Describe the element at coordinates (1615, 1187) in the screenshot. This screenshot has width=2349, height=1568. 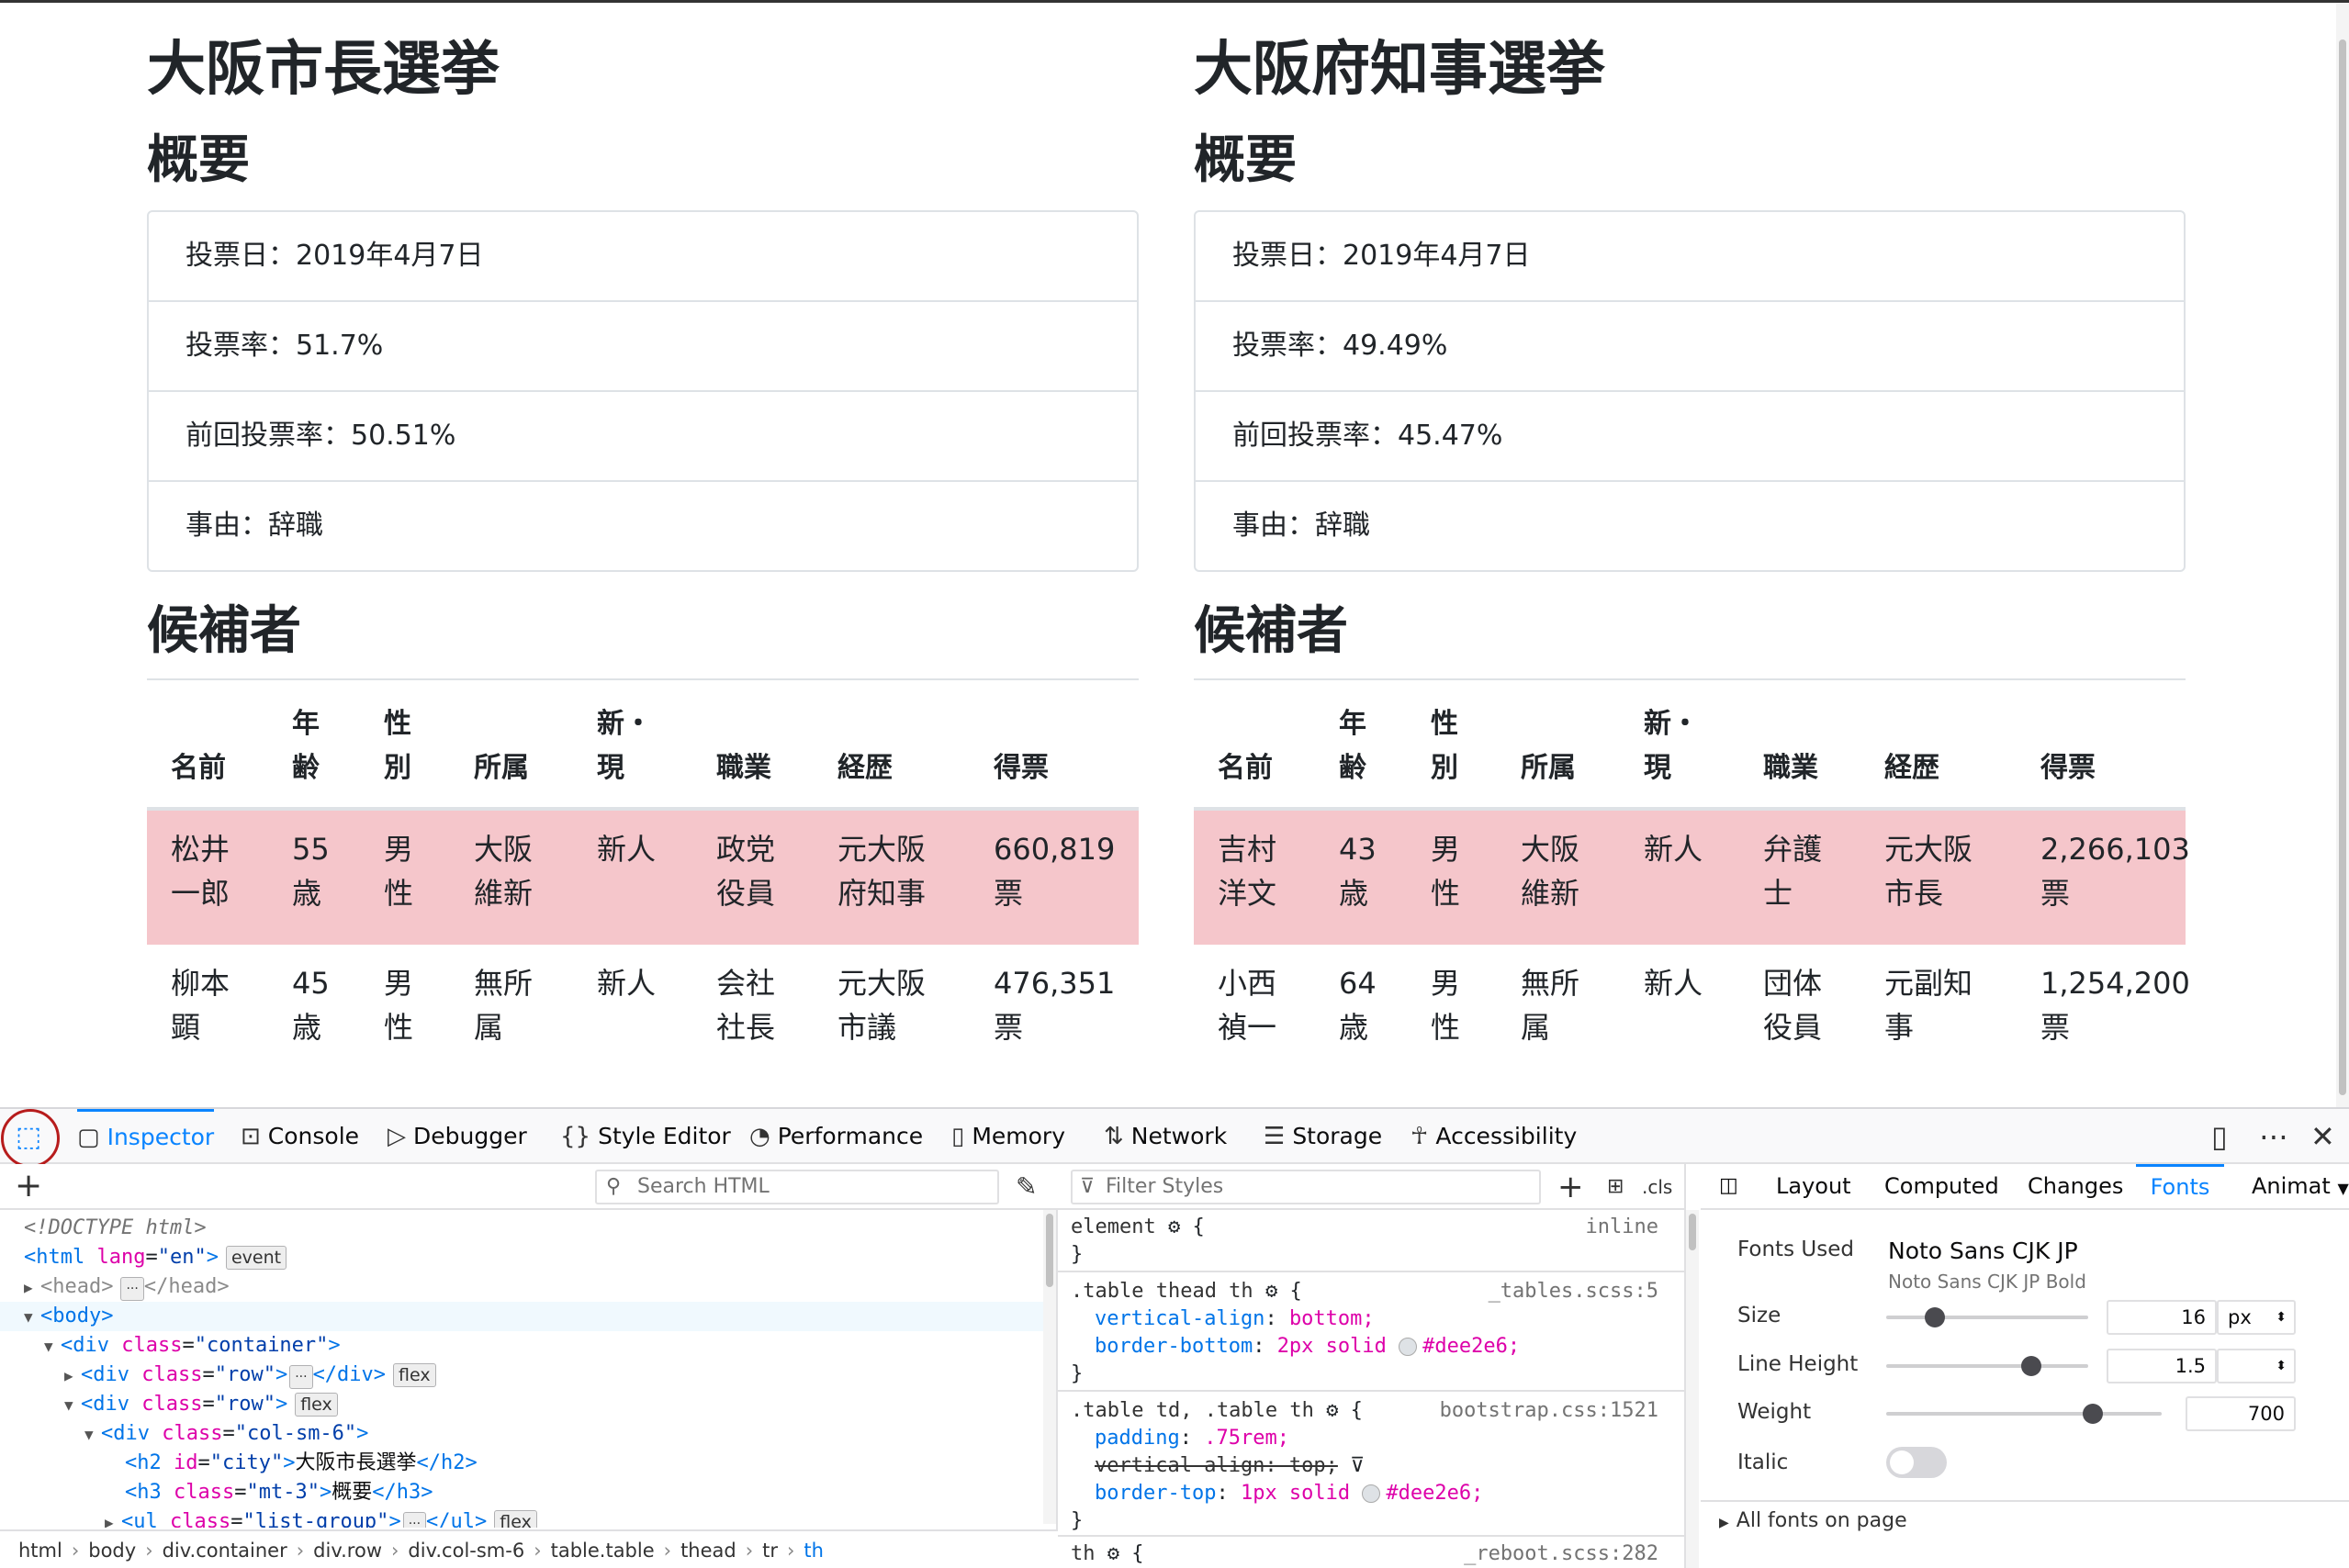
I see `toggle-pseudo-classes-icon: ⊞` at that location.